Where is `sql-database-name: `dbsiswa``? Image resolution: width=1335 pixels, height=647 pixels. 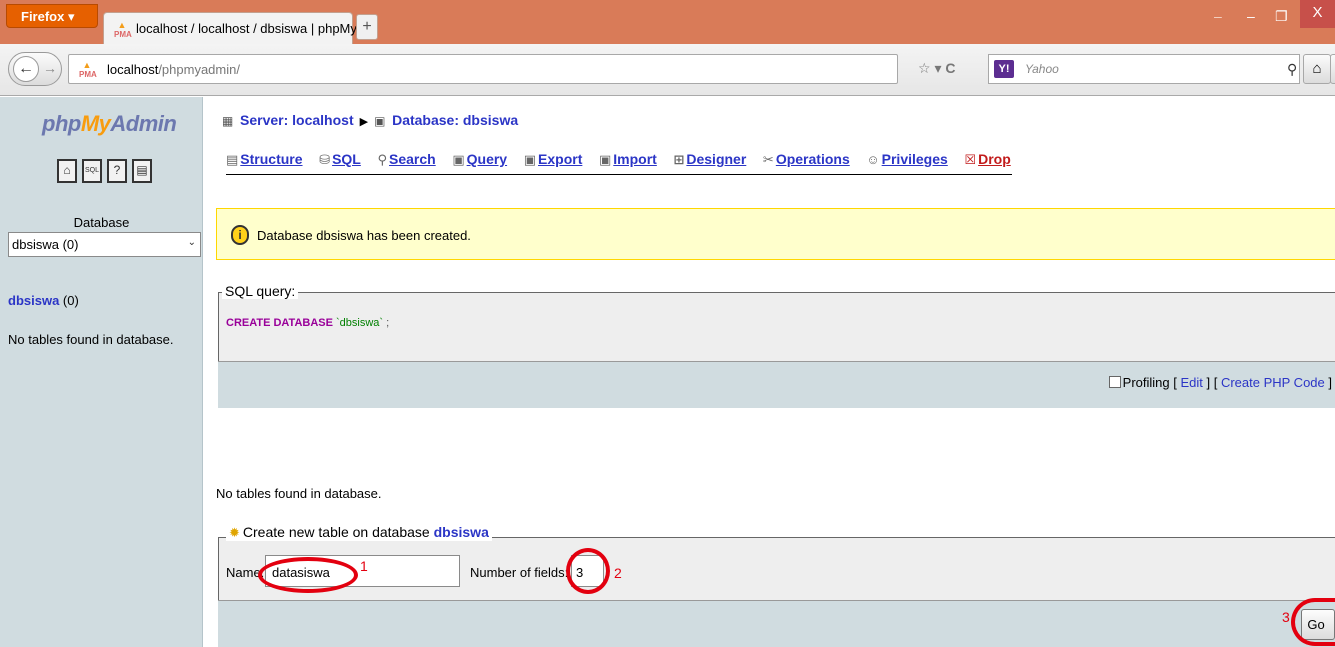
sql-database-name: `dbsiswa` is located at coordinates (360, 323).